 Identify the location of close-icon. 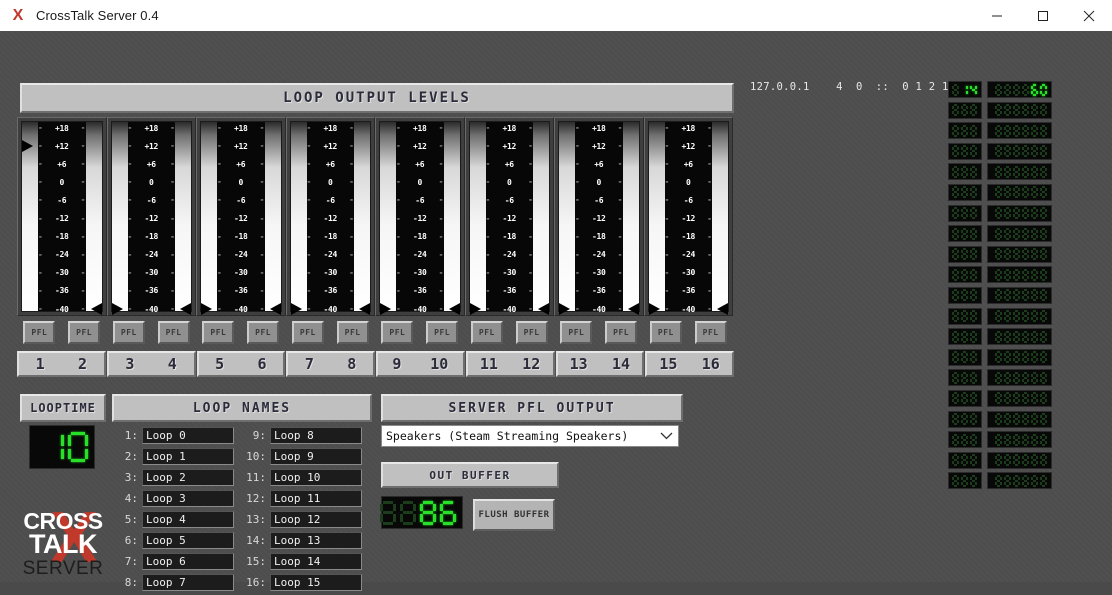
(1089, 15).